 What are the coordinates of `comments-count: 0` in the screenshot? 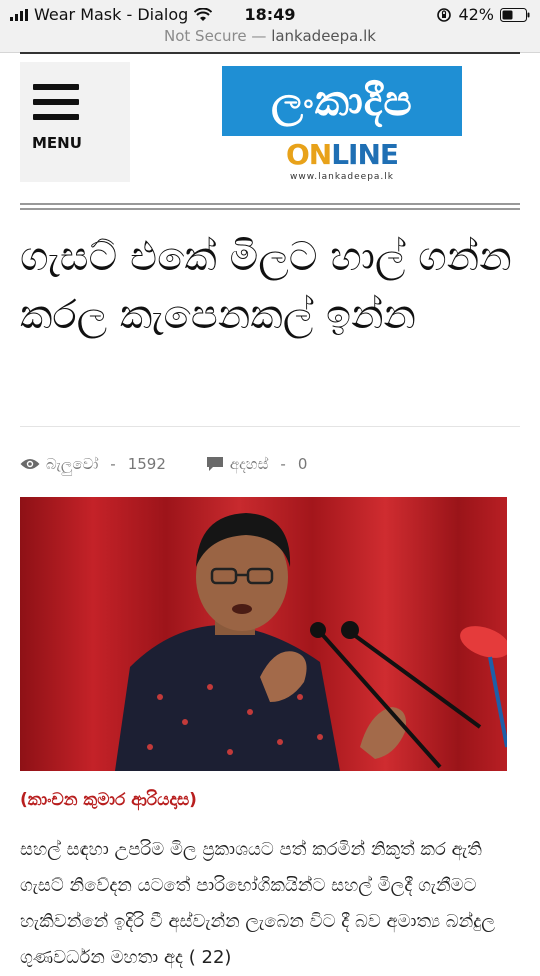 It's located at (302, 464).